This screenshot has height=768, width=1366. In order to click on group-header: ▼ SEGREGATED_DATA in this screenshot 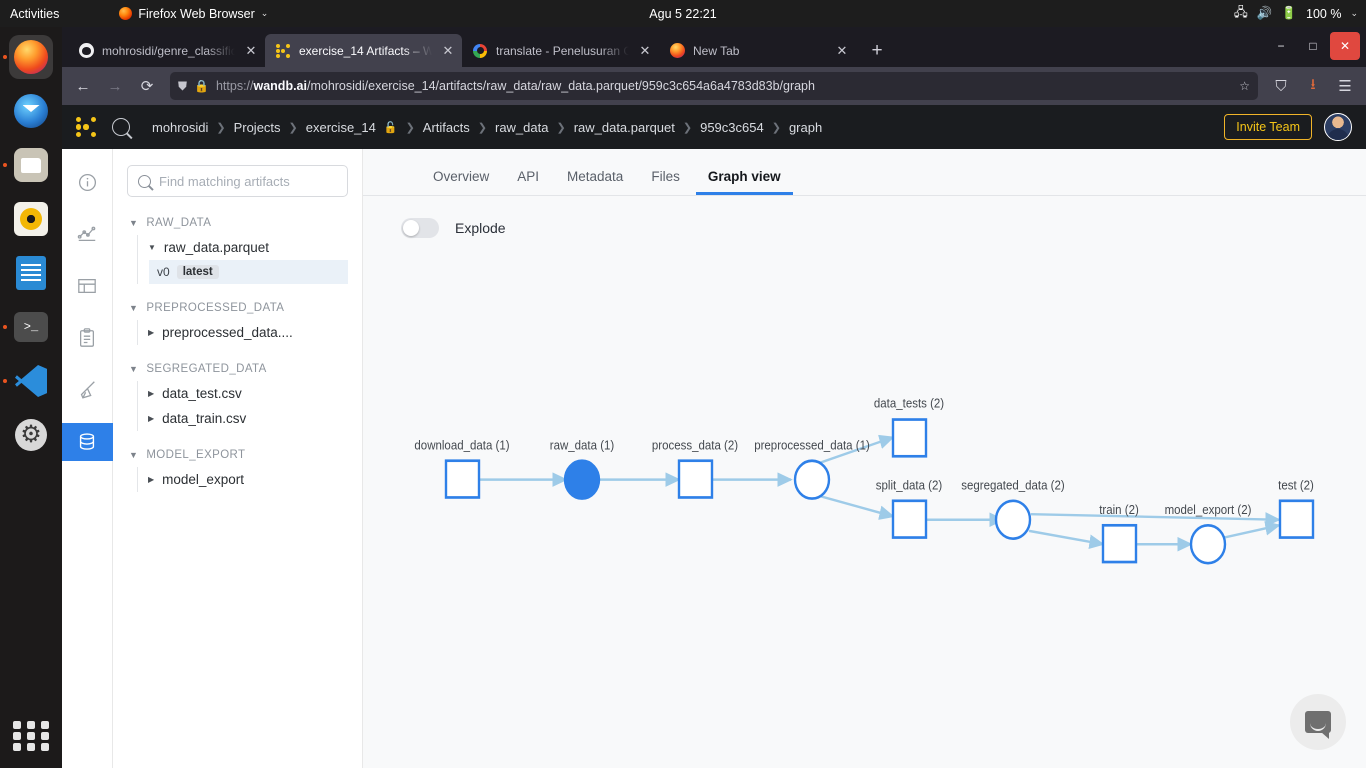, I will do `click(237, 369)`.